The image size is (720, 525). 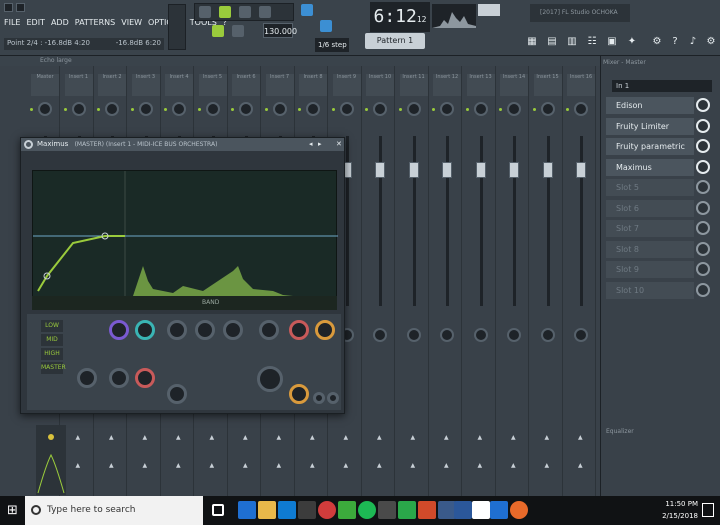 What do you see at coordinates (532, 42) in the screenshot?
I see `playlist-icon: ▦` at bounding box center [532, 42].